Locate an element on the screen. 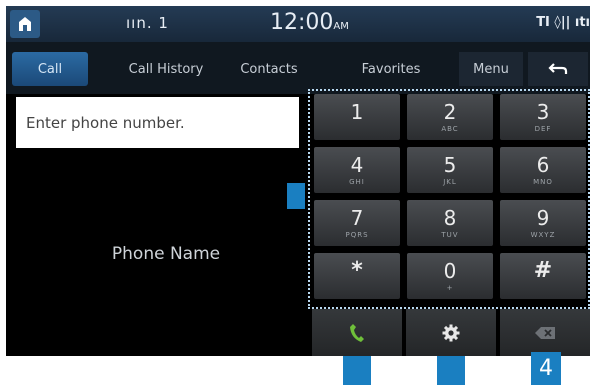 Image resolution: width=590 pixels, height=385 pixels. tab-contacts: Contacts is located at coordinates (269, 69).